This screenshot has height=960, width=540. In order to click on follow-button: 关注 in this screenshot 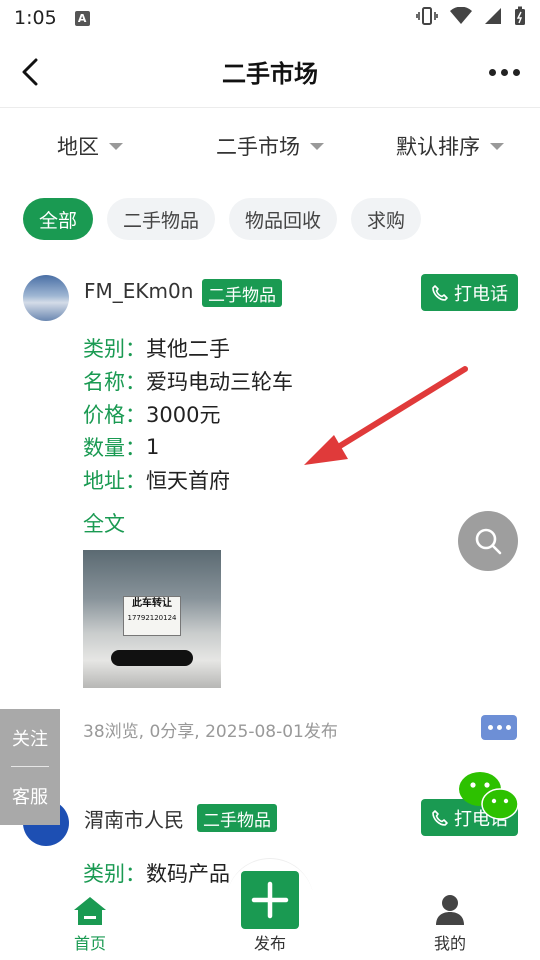, I will do `click(30, 737)`.